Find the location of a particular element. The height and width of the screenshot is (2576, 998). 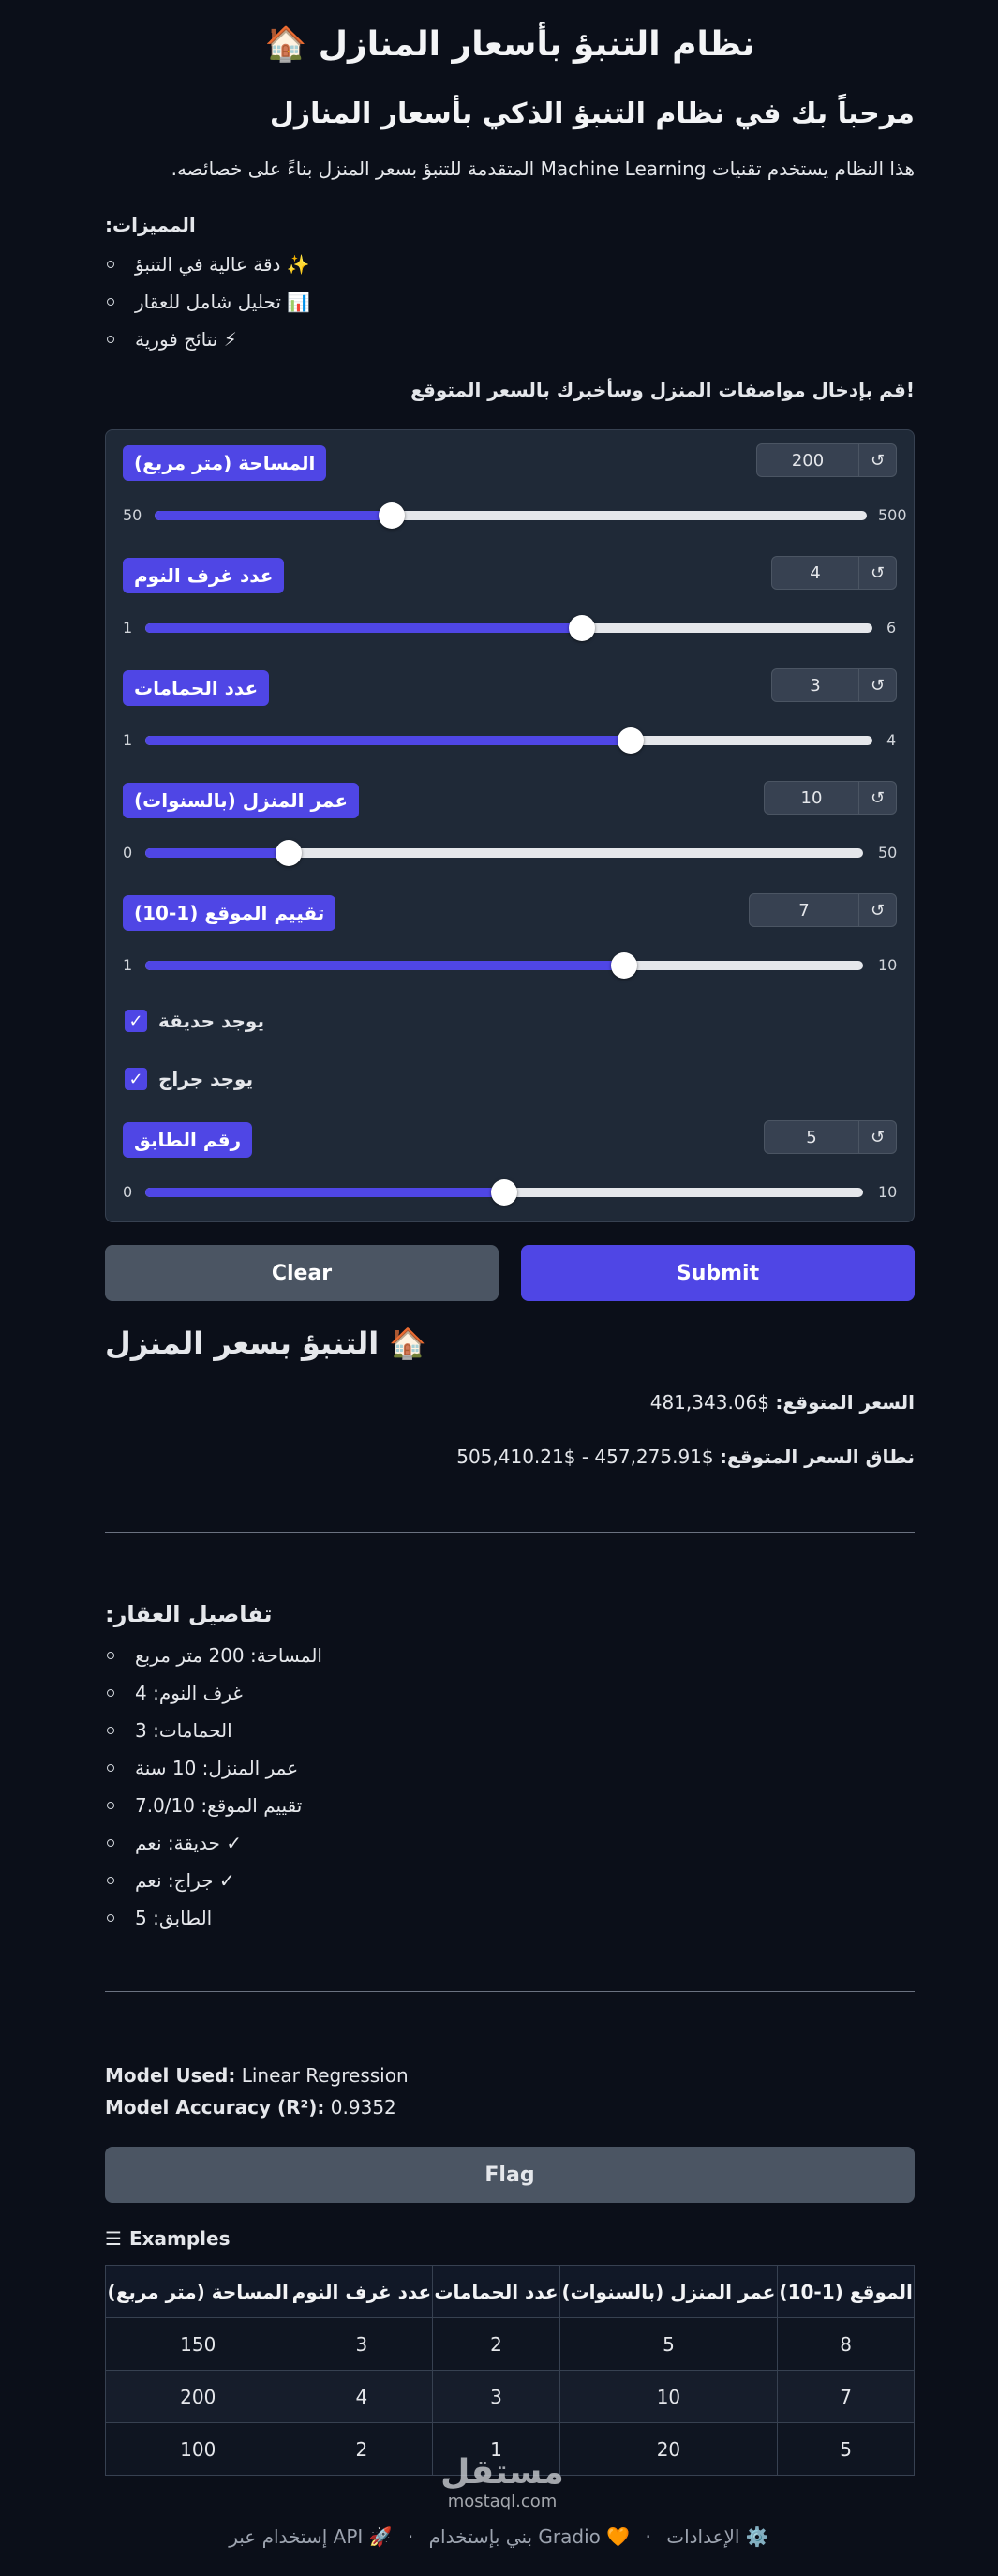

bathrooms-slider is located at coordinates (509, 740).